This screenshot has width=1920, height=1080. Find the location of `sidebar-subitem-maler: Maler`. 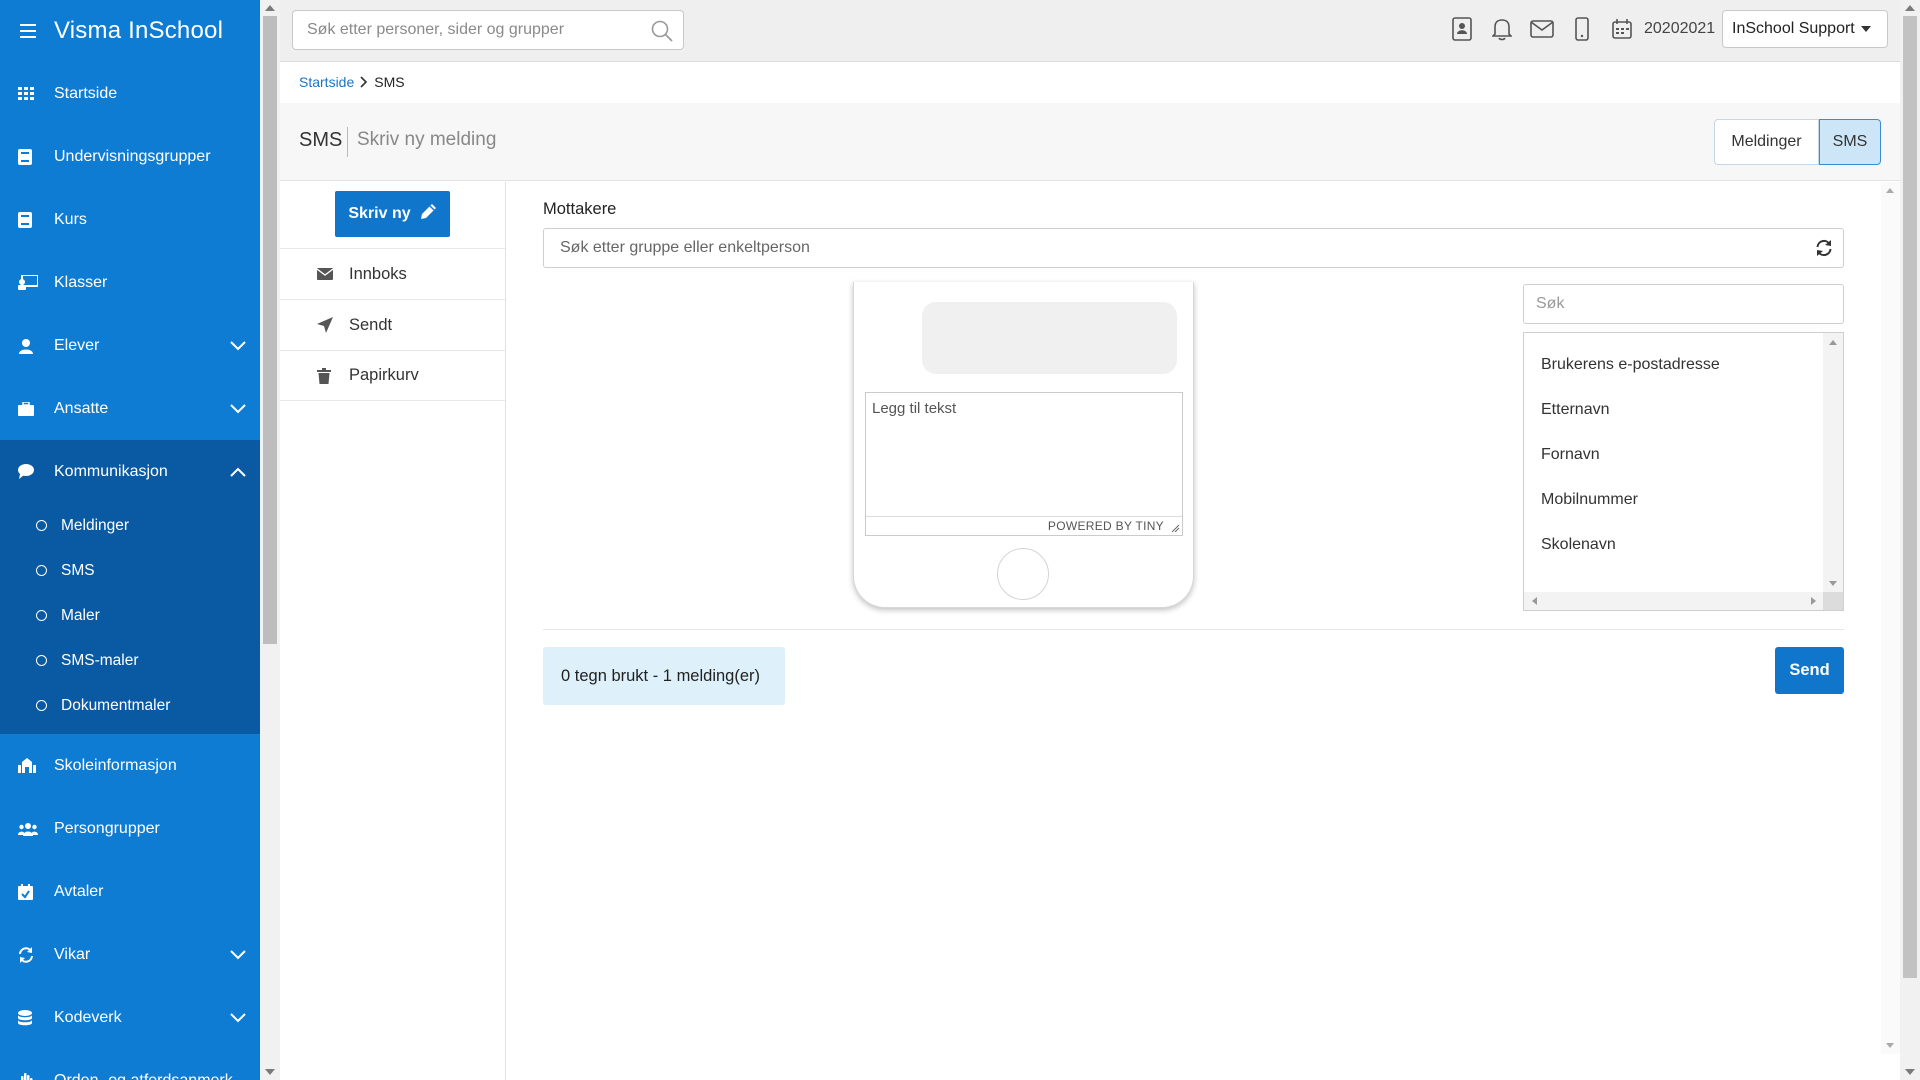

sidebar-subitem-maler: Maler is located at coordinates (130, 615).